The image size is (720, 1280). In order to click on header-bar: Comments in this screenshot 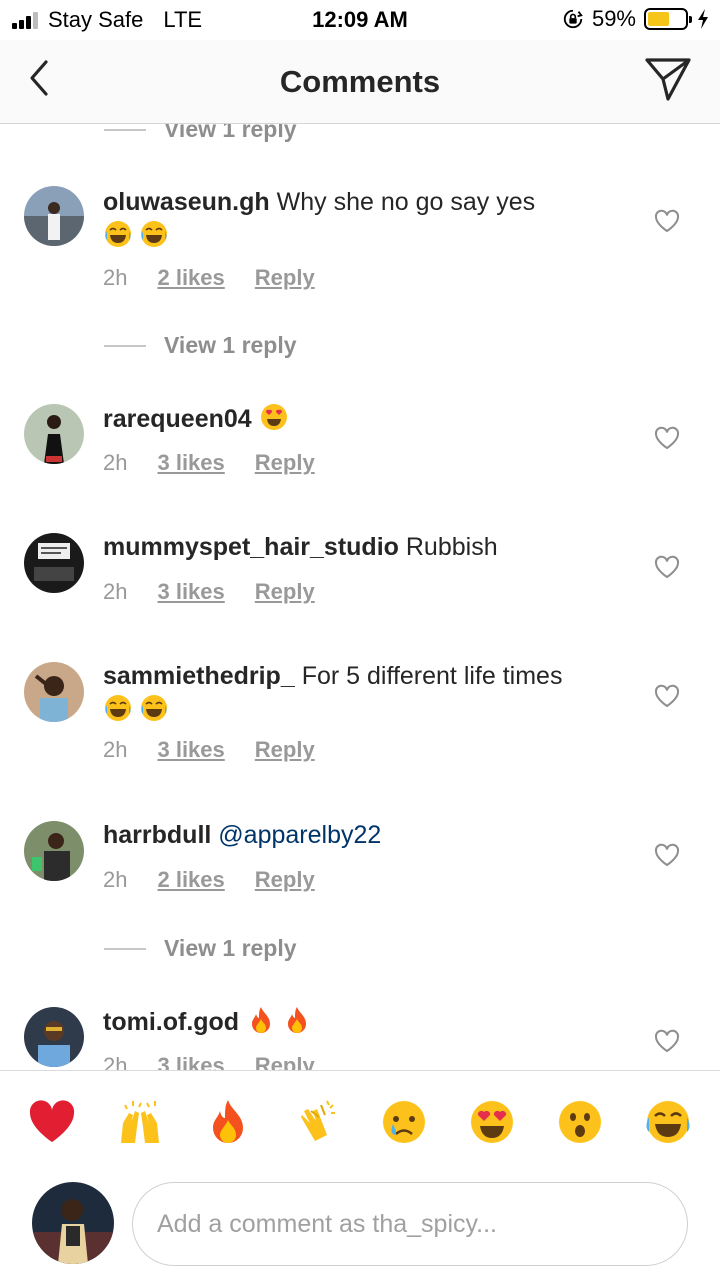, I will do `click(360, 82)`.